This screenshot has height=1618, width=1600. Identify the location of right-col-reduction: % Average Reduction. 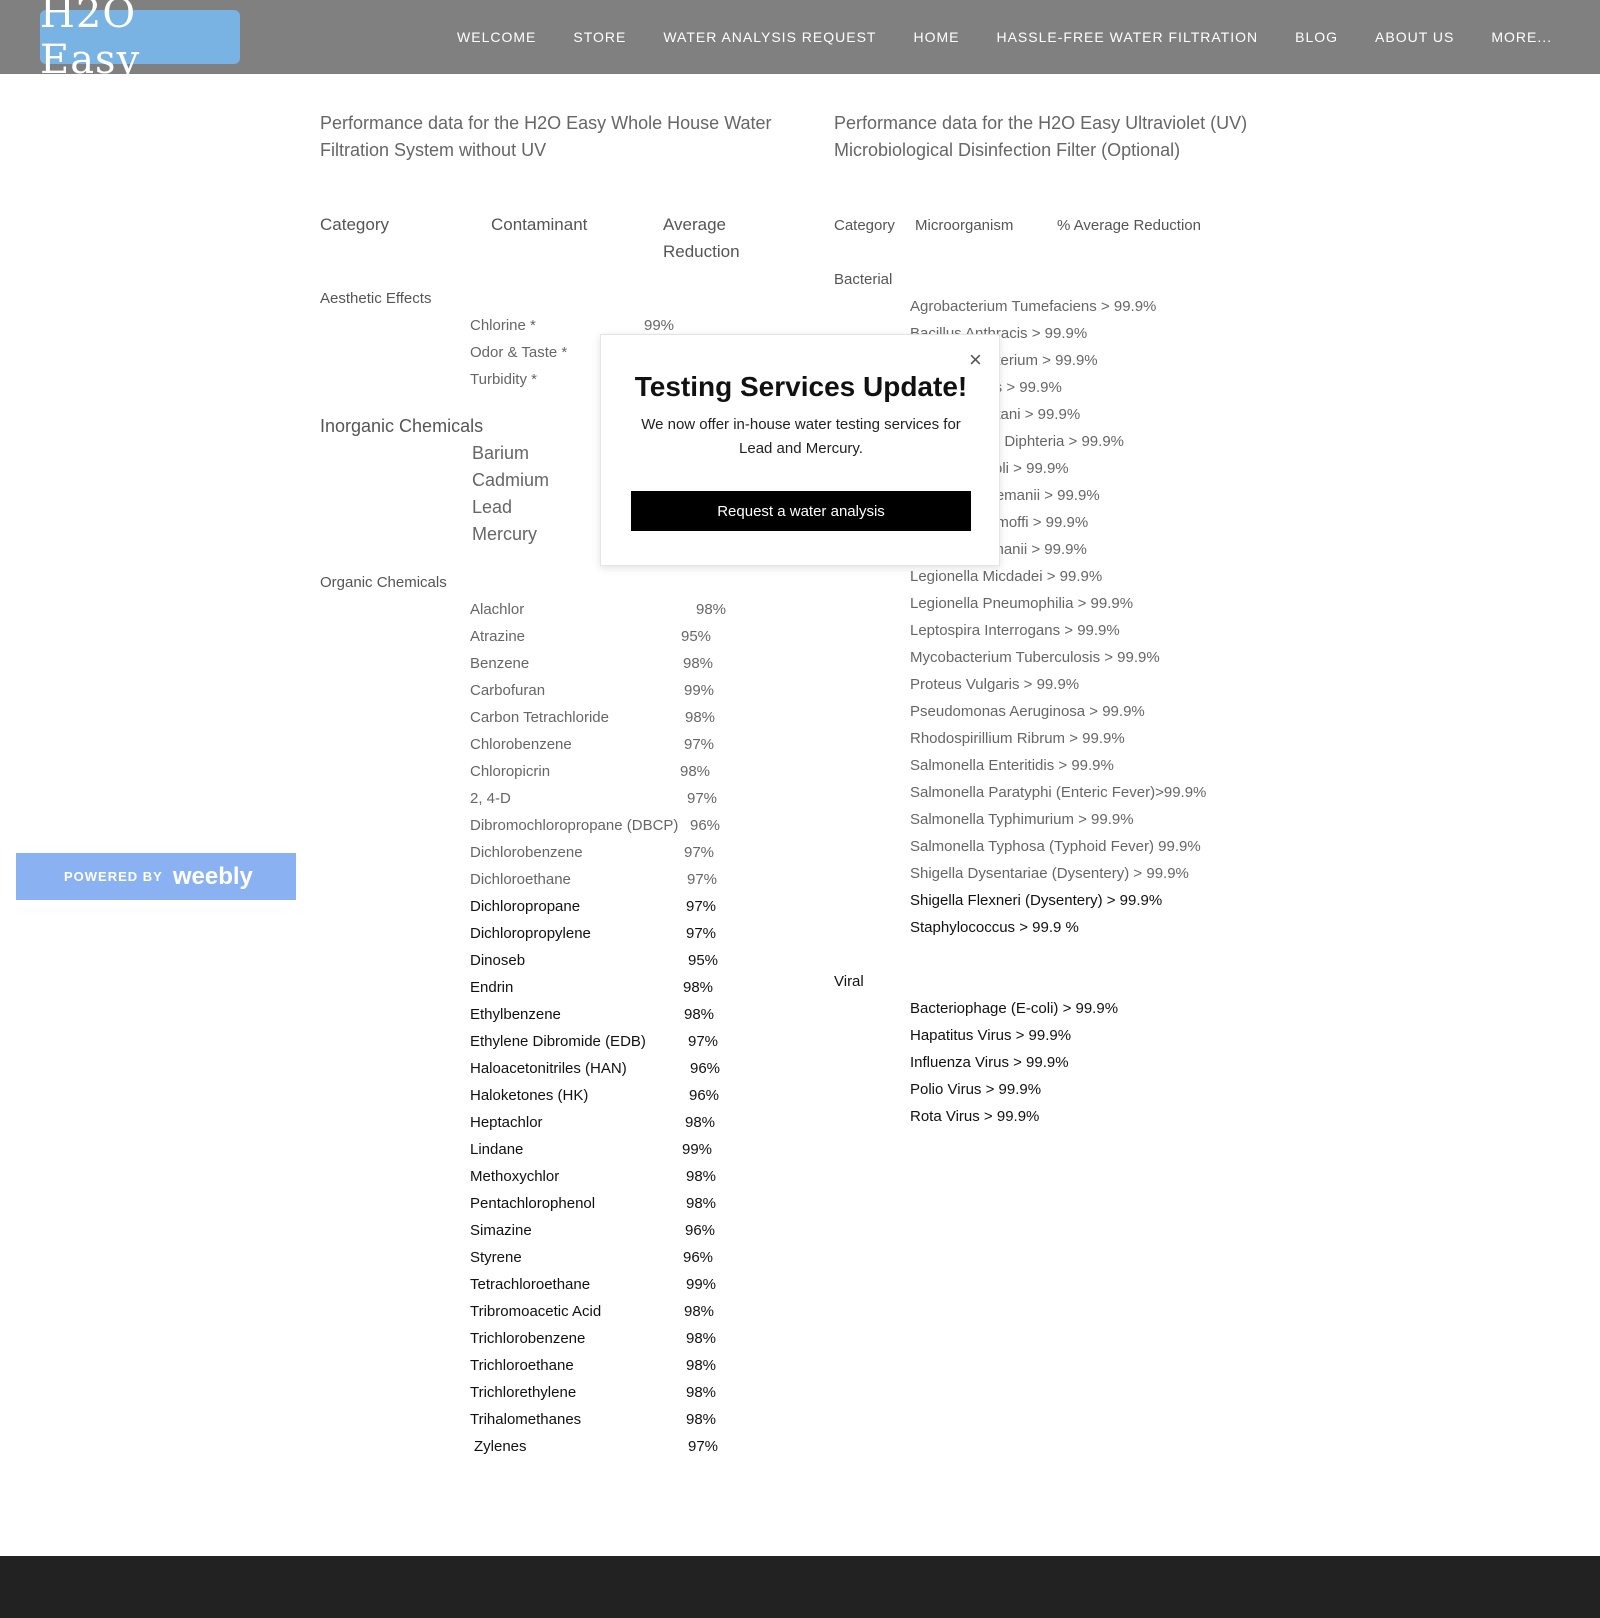
(1129, 225).